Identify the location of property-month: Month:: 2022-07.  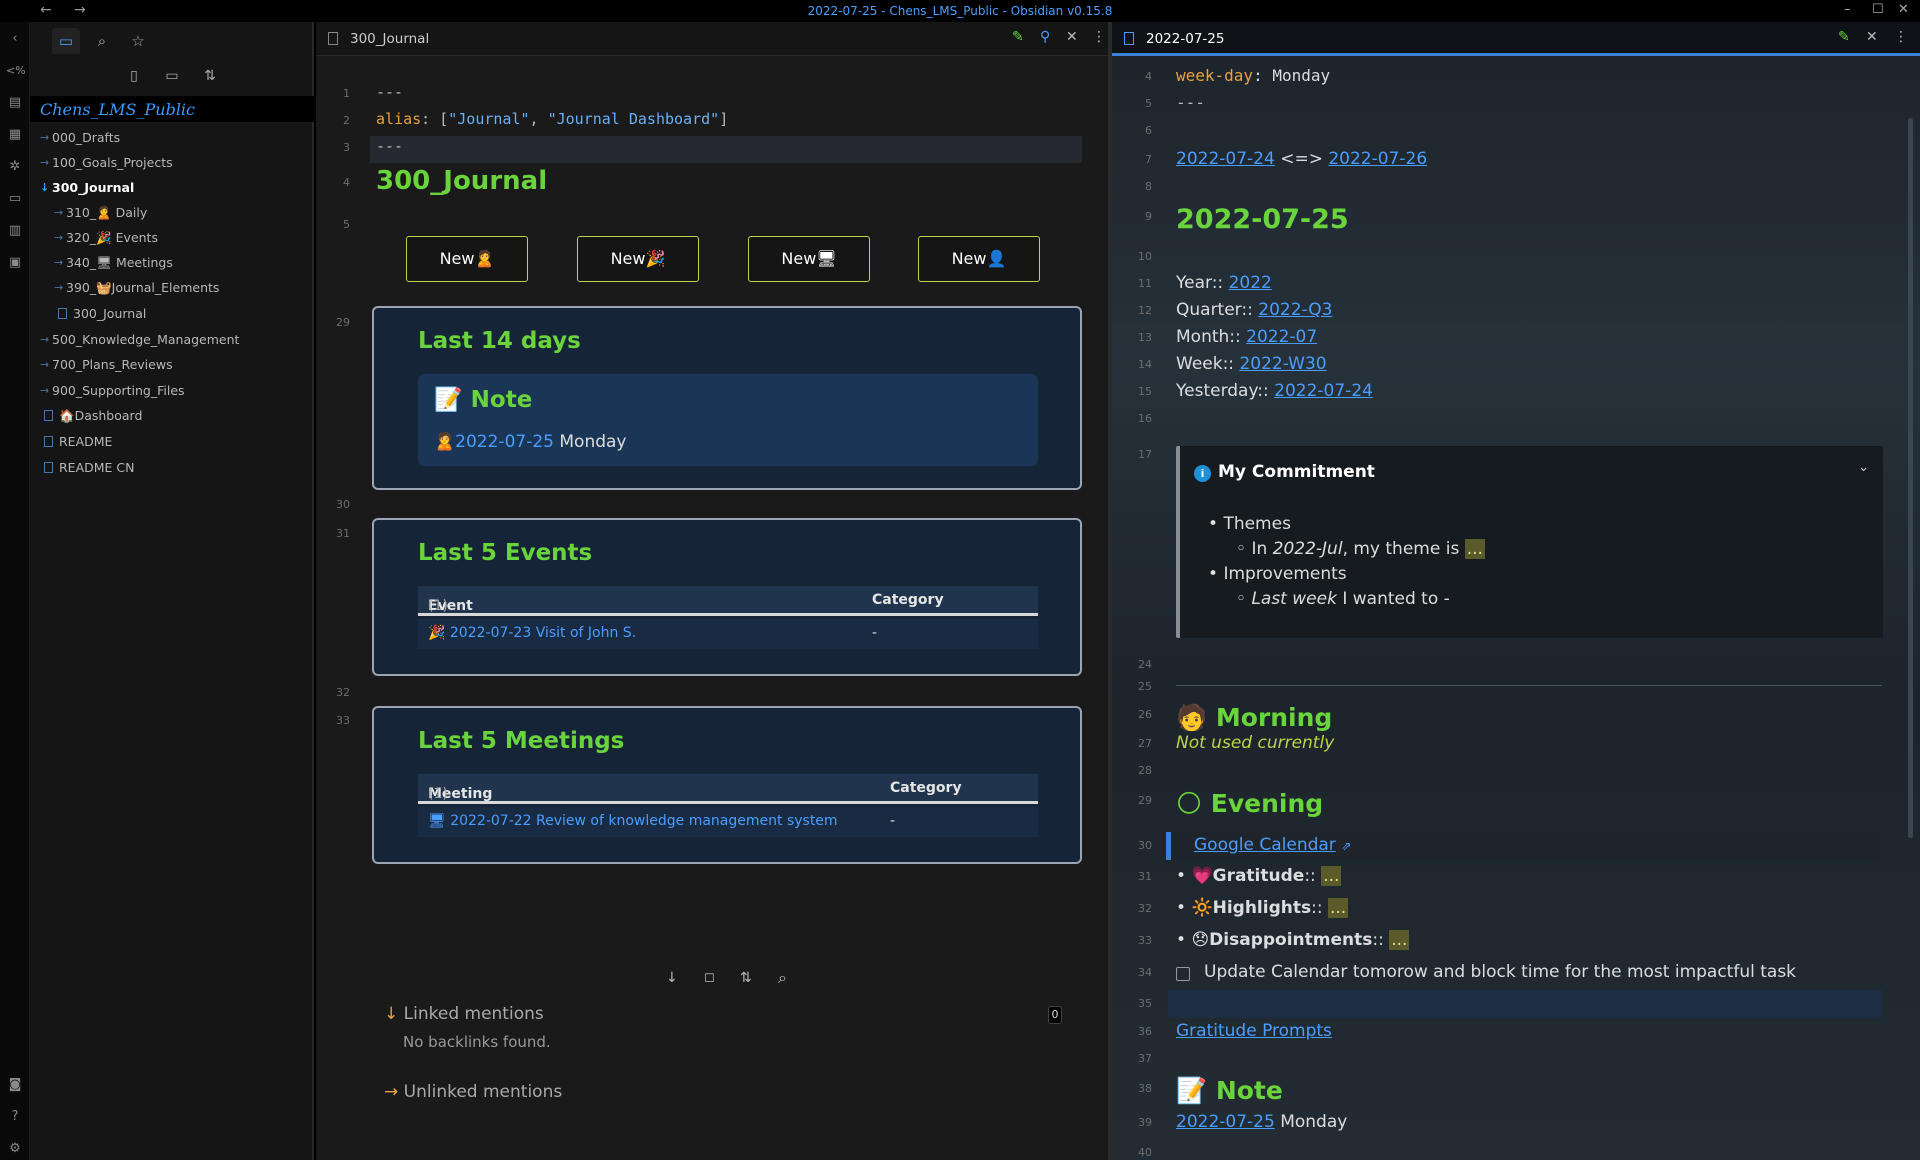
(1247, 337).